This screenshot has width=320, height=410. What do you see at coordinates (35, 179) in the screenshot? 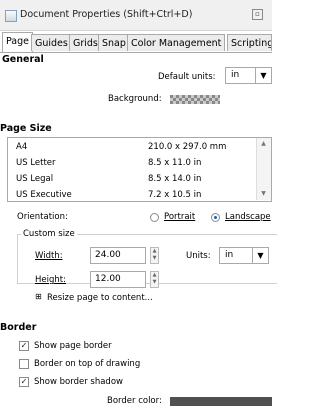
I see `page-size-name: US Legal` at bounding box center [35, 179].